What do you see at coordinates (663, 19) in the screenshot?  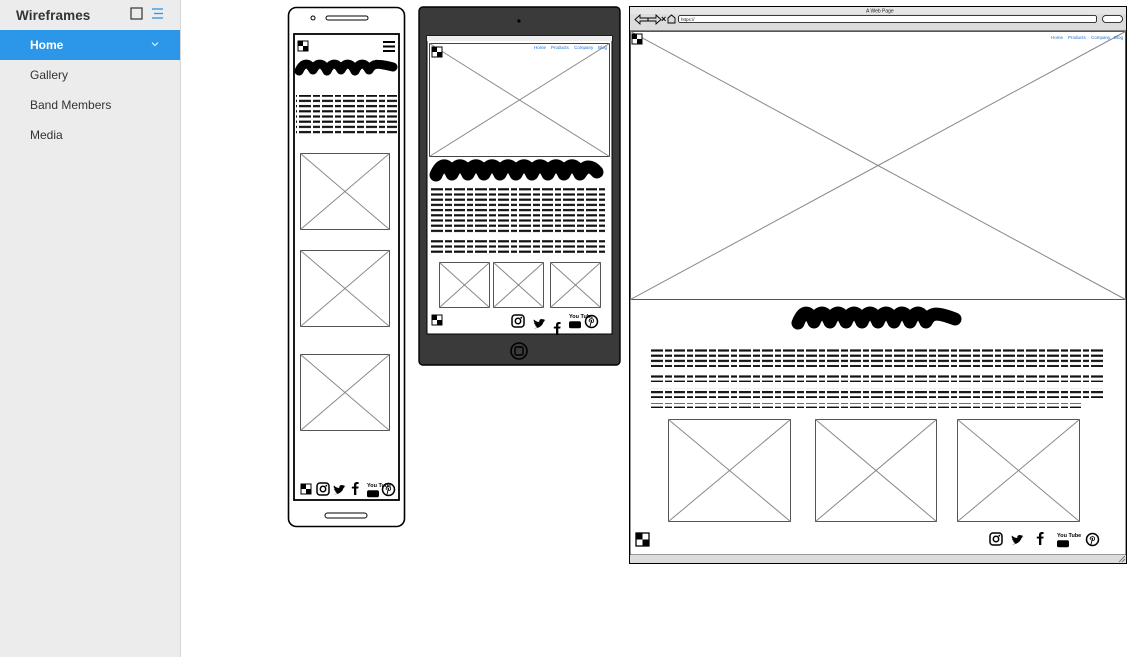 I see `stop-icon: ×` at bounding box center [663, 19].